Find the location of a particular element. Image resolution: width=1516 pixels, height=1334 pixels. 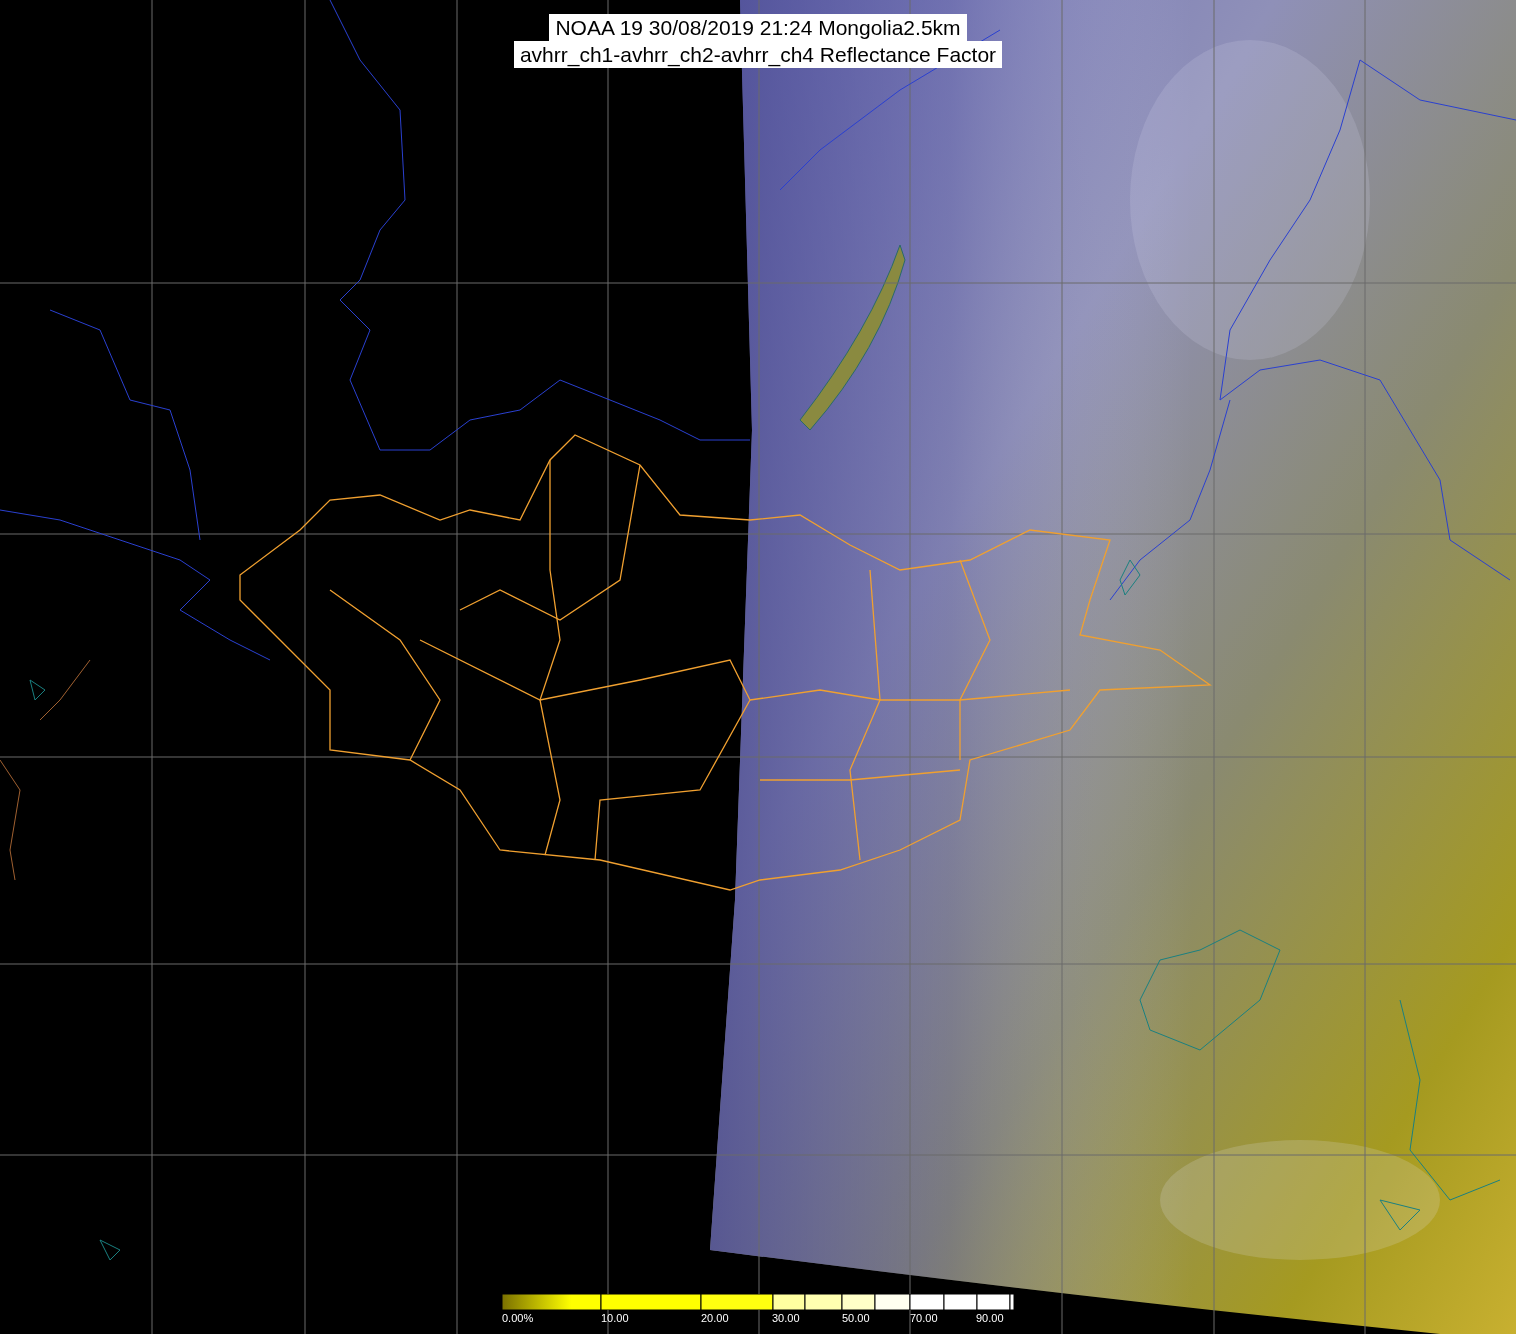

map-title: avhrr_ch1-avhrr_ch2-avhrr_ch4 Reflectance Factor is located at coordinates (758, 54).